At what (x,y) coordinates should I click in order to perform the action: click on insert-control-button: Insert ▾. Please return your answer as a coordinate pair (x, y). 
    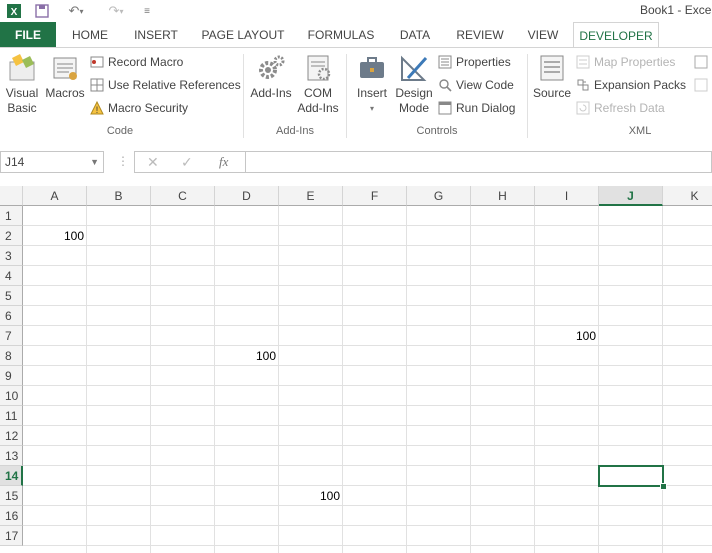
    Looking at the image, I should click on (372, 84).